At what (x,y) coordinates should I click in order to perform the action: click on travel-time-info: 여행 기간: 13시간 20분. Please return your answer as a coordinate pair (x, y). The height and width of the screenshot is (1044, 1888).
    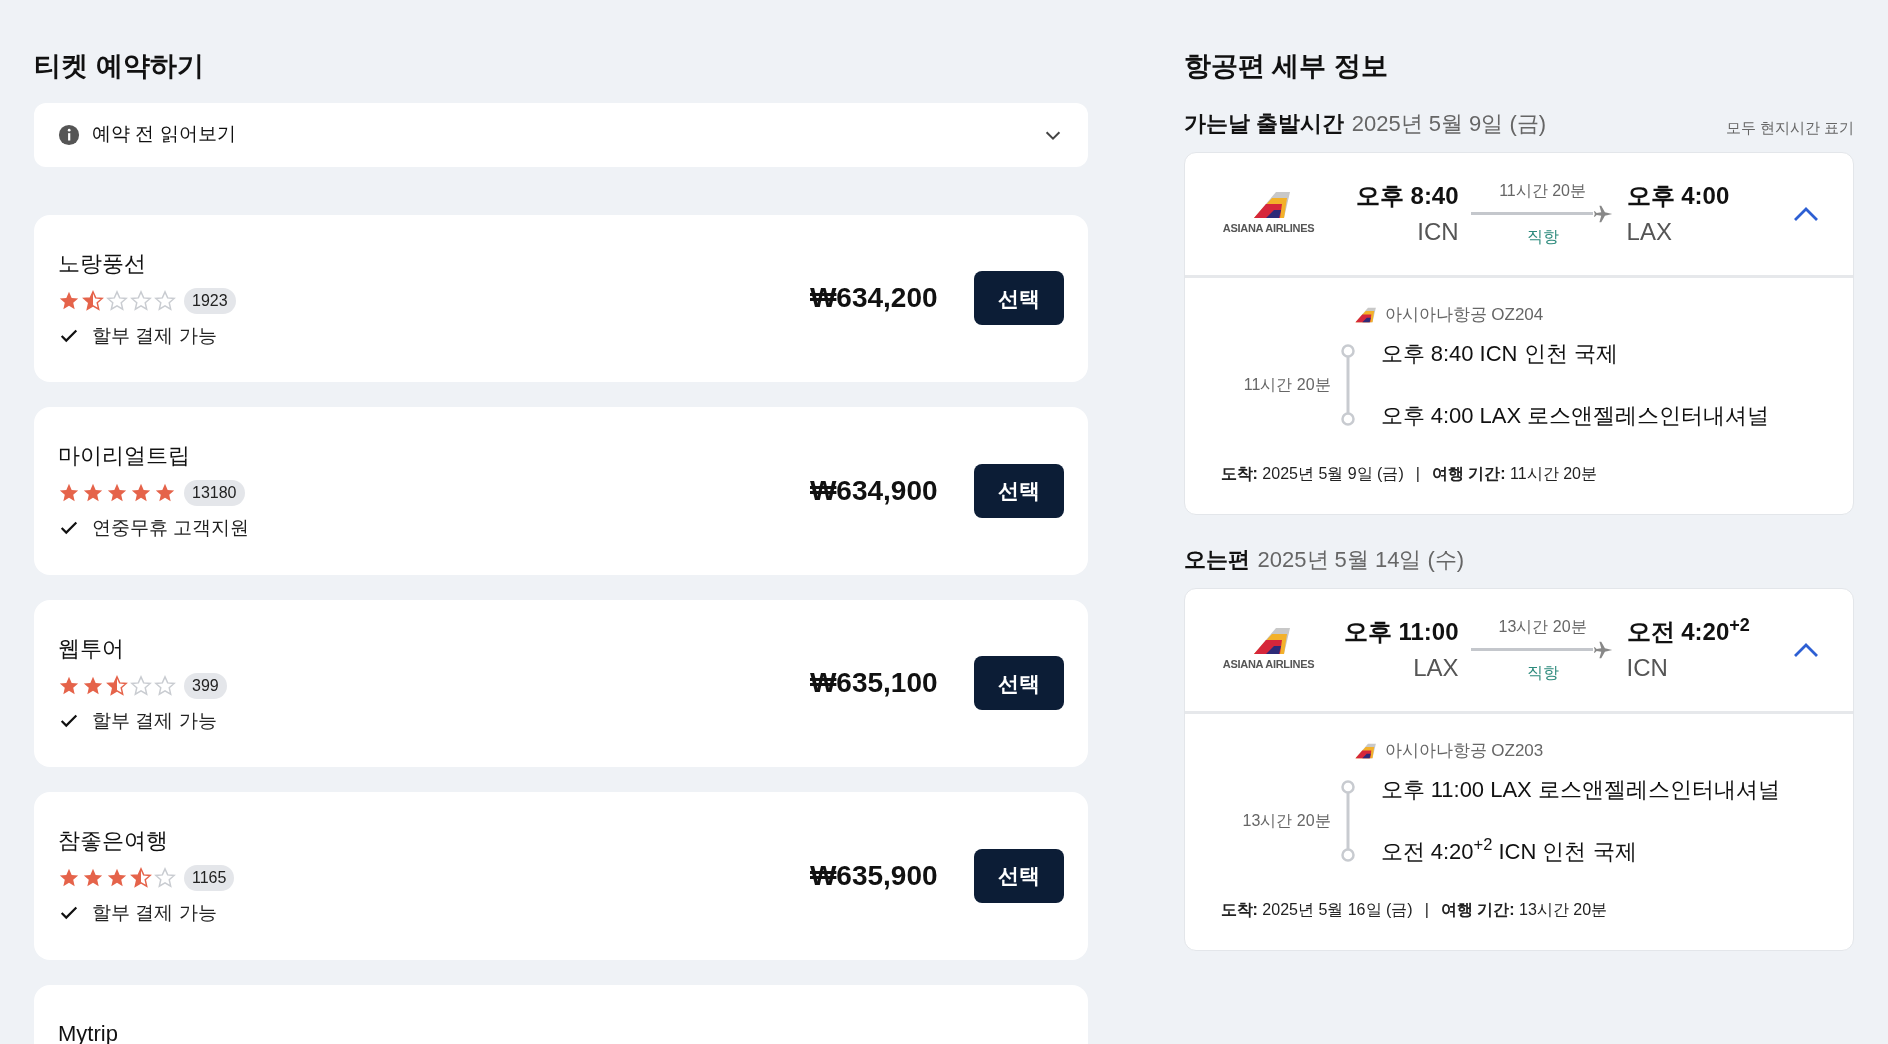
    Looking at the image, I should click on (1524, 909).